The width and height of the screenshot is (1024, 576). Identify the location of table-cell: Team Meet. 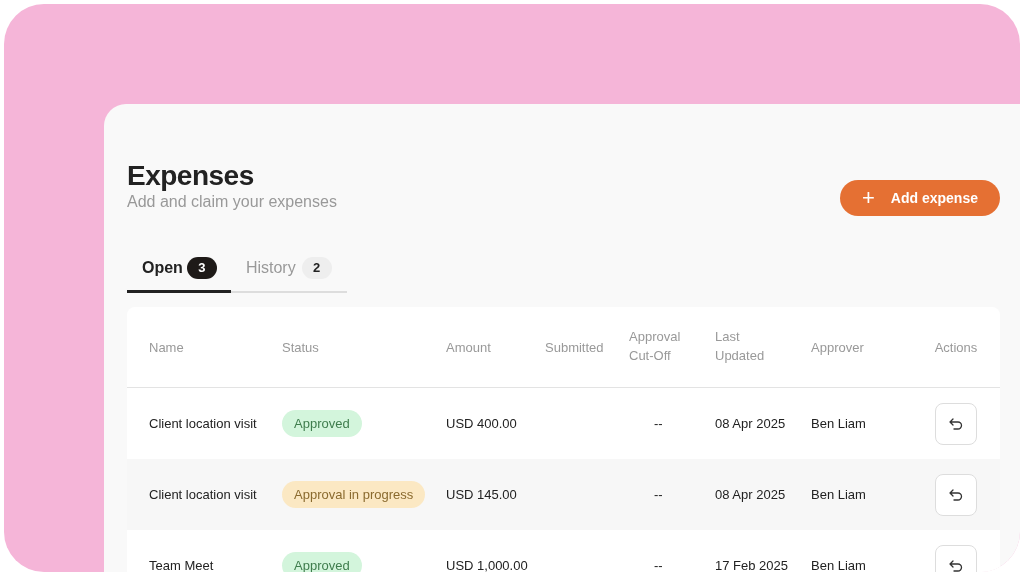
(181, 564).